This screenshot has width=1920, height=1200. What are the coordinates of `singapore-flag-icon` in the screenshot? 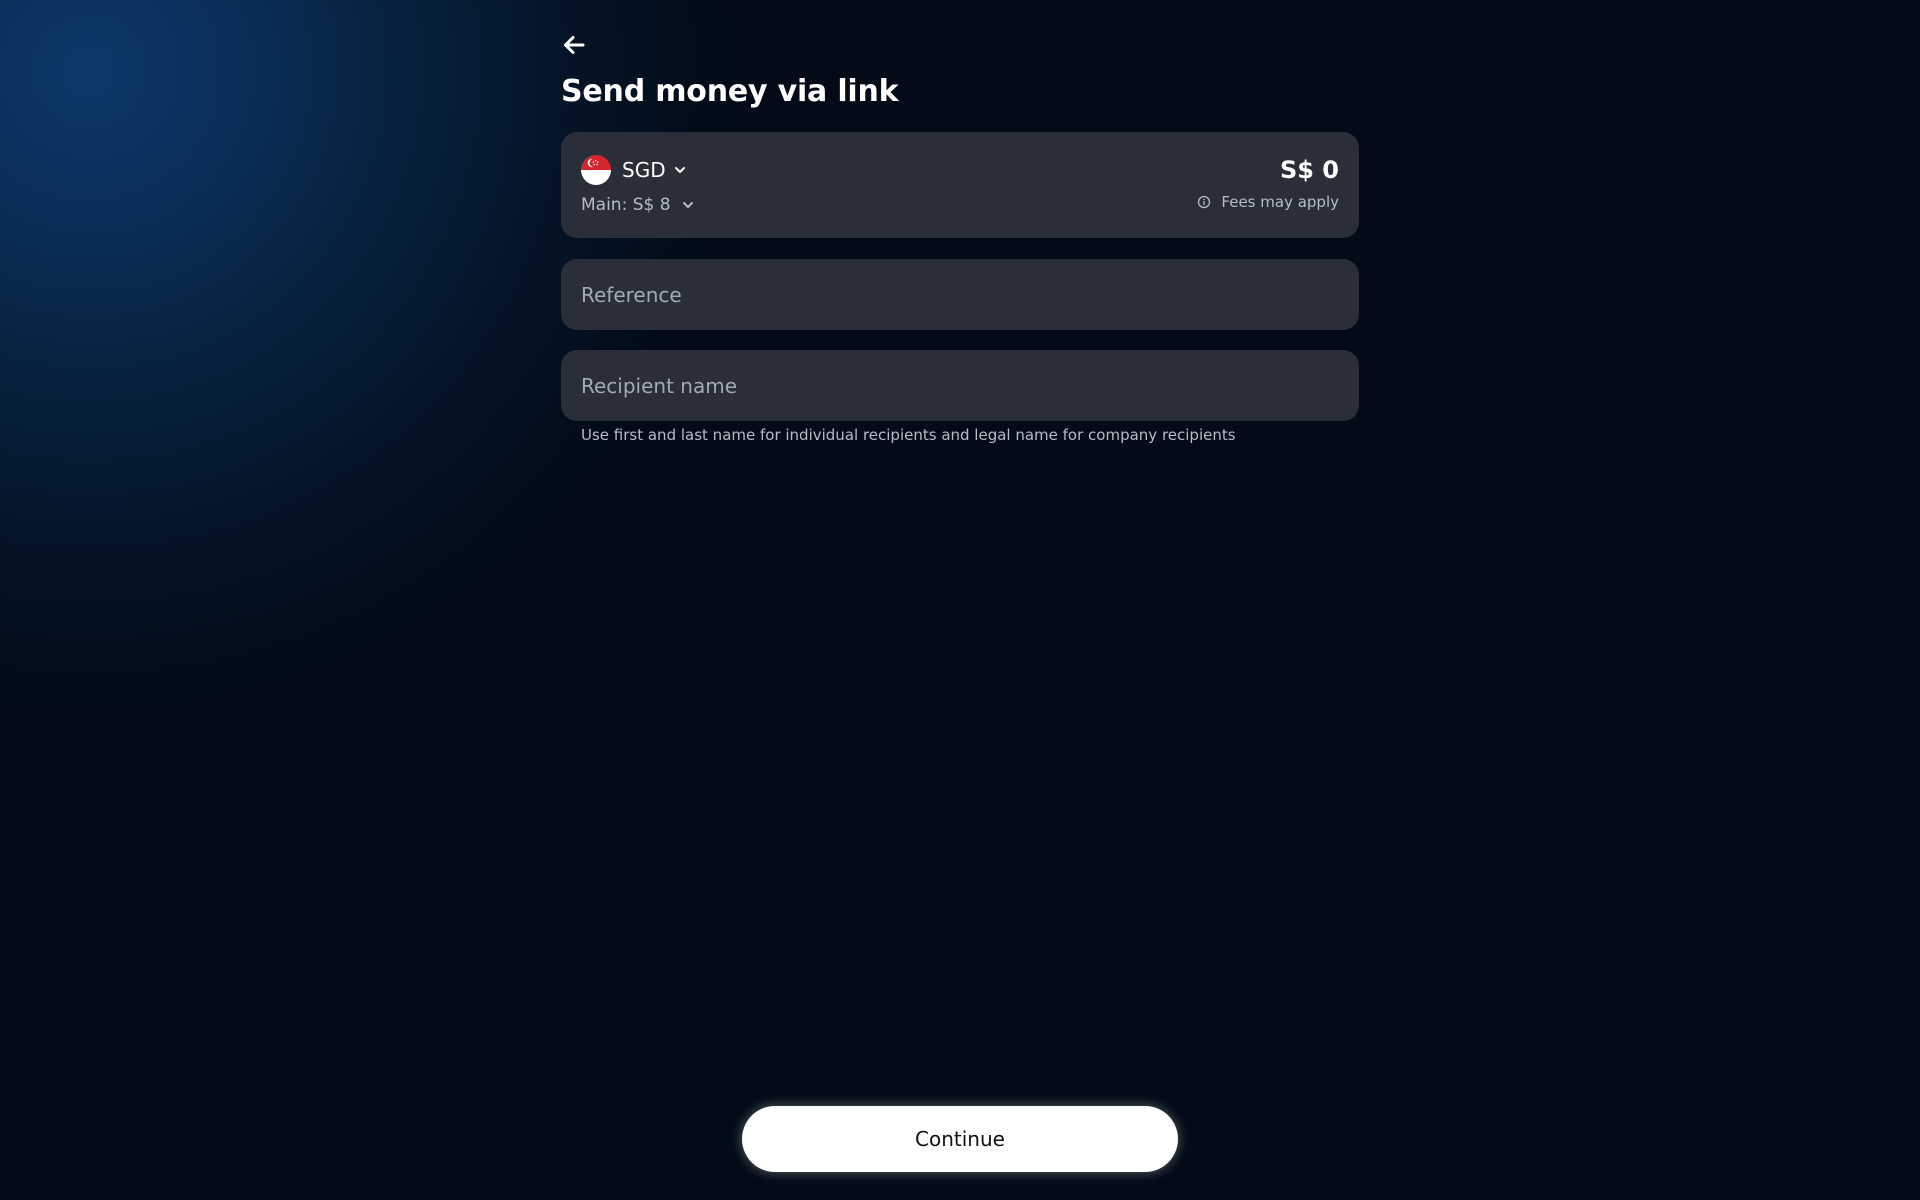 It's located at (596, 170).